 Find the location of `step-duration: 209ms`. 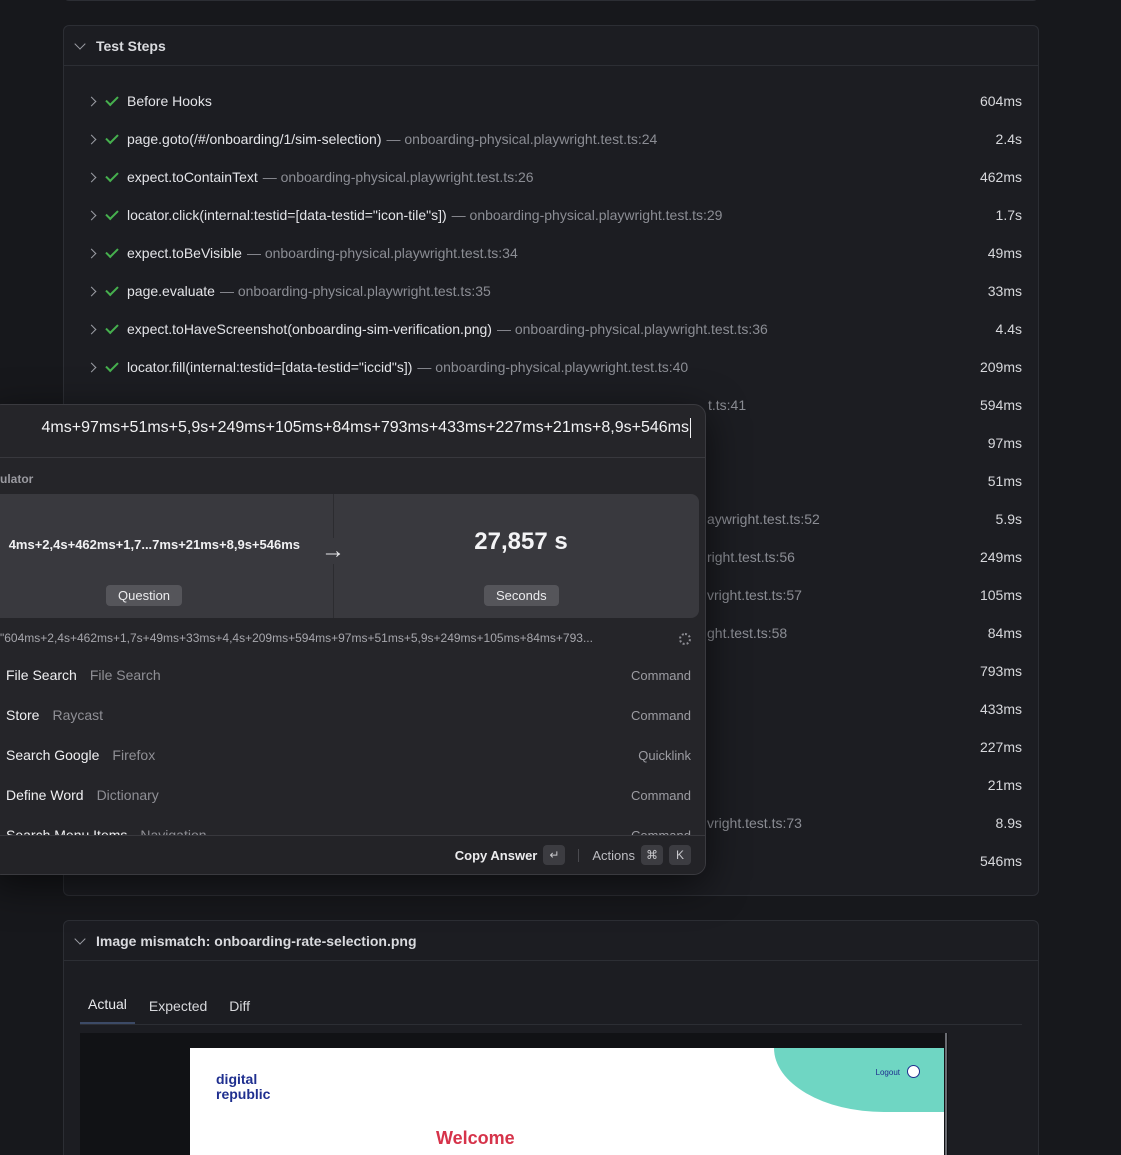

step-duration: 209ms is located at coordinates (1000, 367).